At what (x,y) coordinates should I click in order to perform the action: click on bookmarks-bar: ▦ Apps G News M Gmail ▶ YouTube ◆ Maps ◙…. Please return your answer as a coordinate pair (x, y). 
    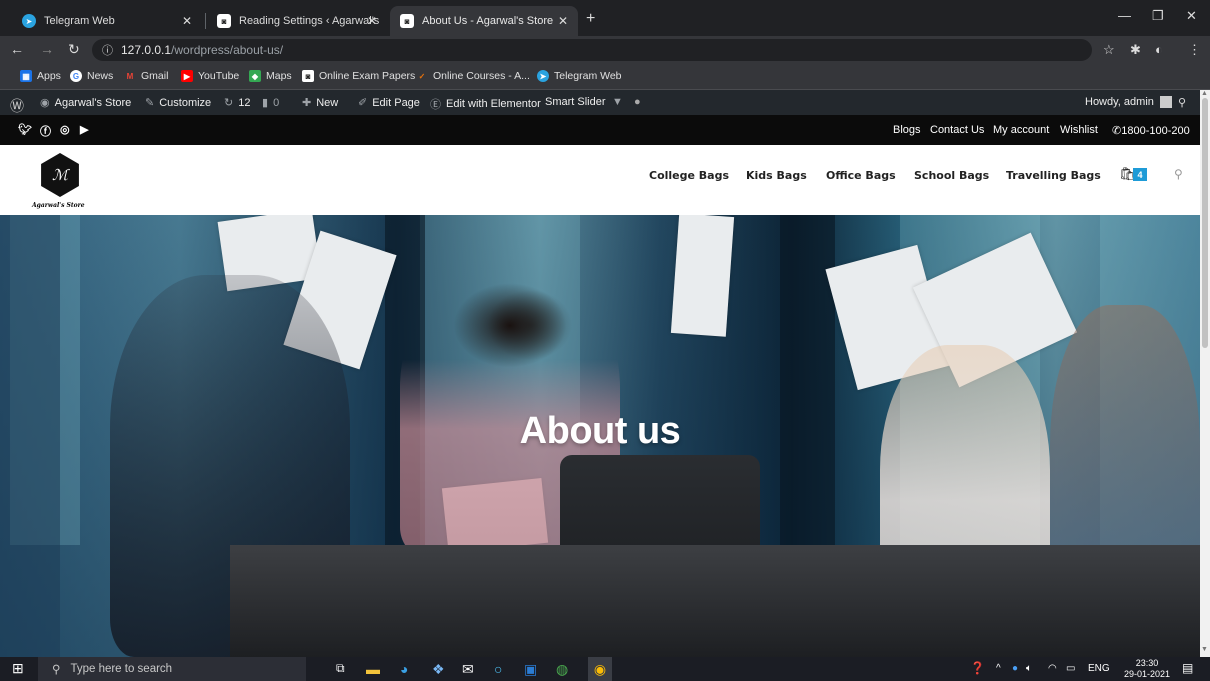
    Looking at the image, I should click on (605, 77).